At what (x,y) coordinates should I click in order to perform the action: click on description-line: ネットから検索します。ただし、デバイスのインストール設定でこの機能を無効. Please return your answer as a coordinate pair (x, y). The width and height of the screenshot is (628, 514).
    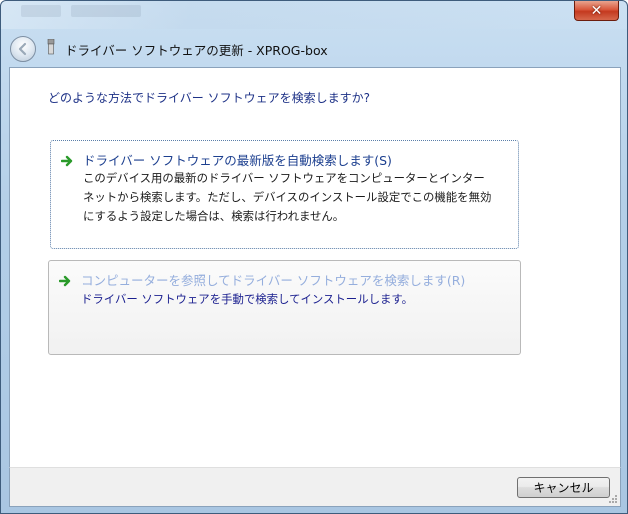
    Looking at the image, I should click on (287, 197).